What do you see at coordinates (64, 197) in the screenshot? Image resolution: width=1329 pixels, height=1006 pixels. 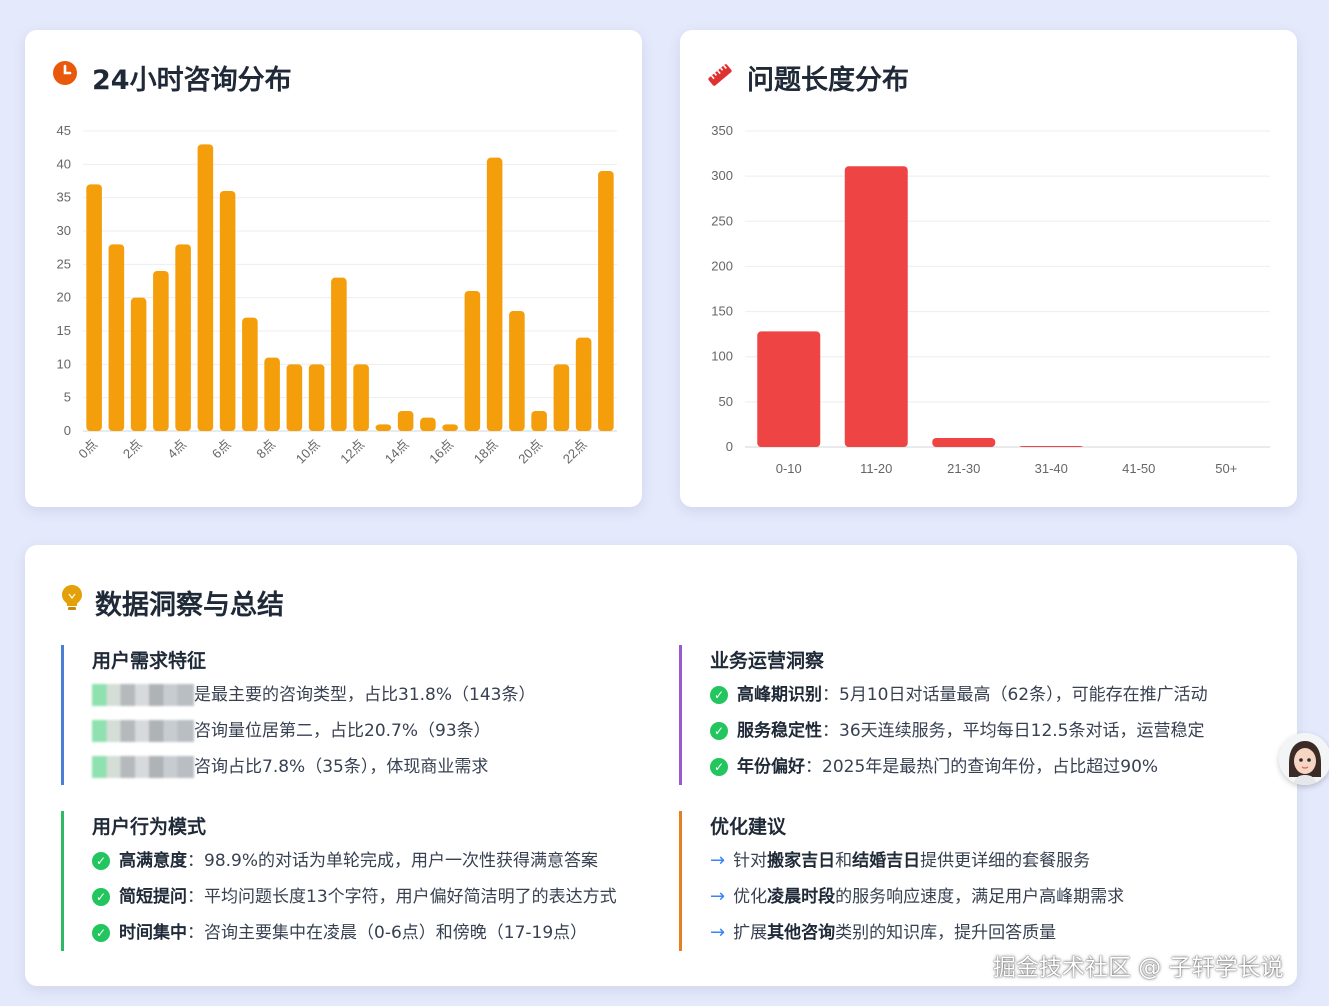 I see `y-tick-label: 35` at bounding box center [64, 197].